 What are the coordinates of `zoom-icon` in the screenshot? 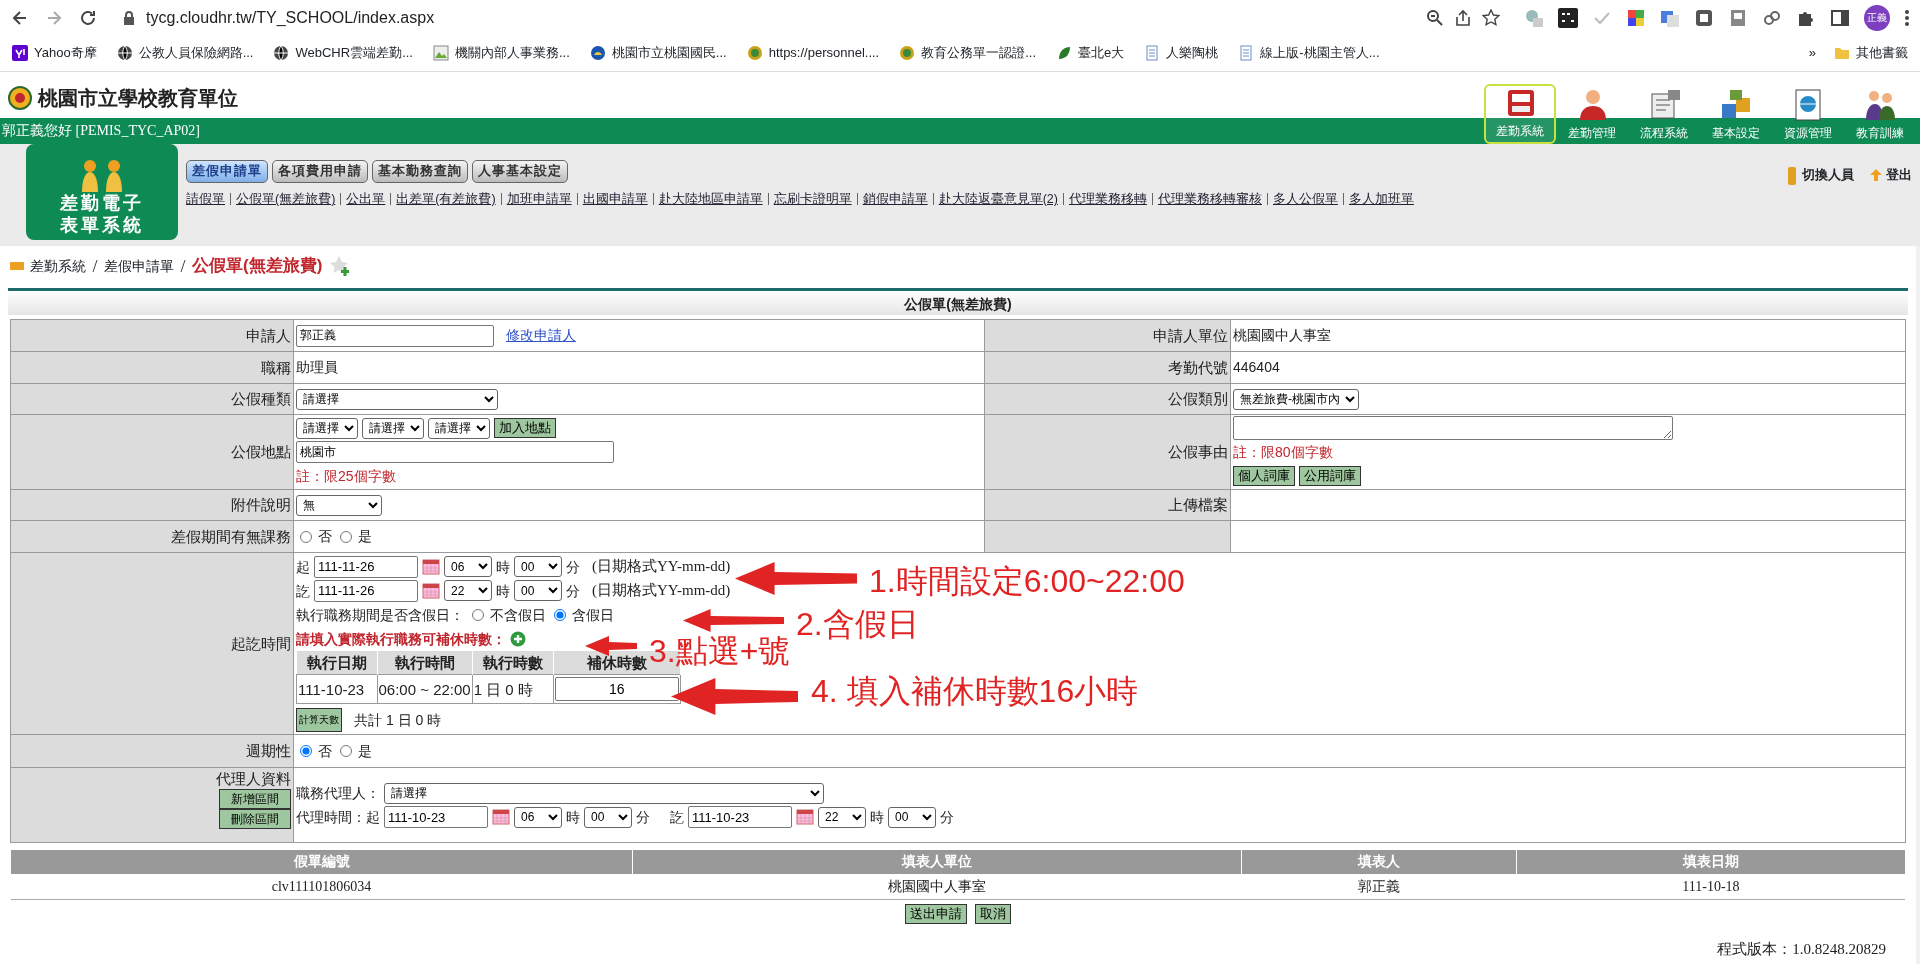 It's located at (1435, 18).